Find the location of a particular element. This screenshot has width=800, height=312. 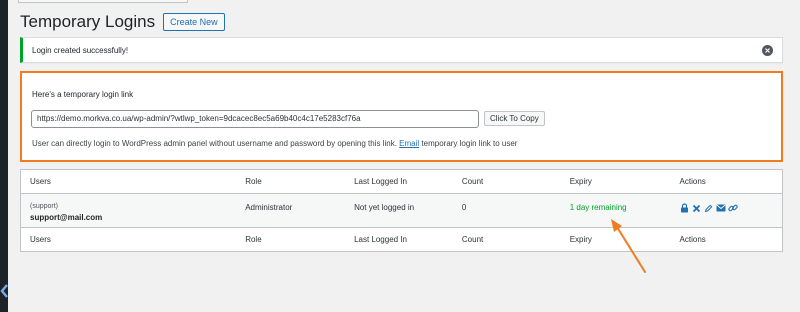

column-header-last-logged-in: Last Logged In is located at coordinates (408, 181).